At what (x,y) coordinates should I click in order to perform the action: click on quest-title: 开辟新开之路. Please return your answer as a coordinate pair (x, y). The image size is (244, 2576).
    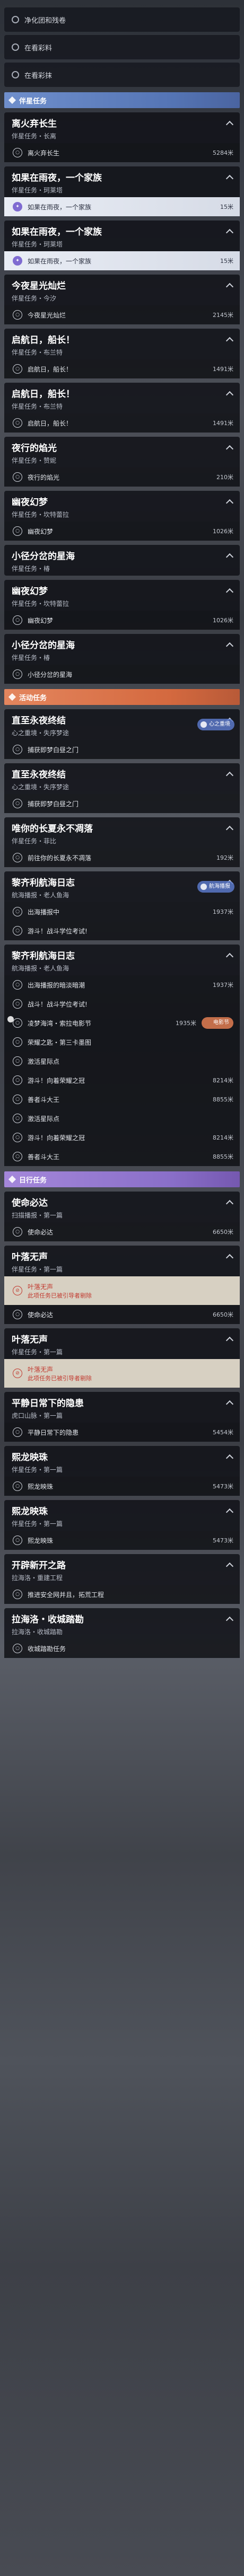
    Looking at the image, I should click on (39, 1565).